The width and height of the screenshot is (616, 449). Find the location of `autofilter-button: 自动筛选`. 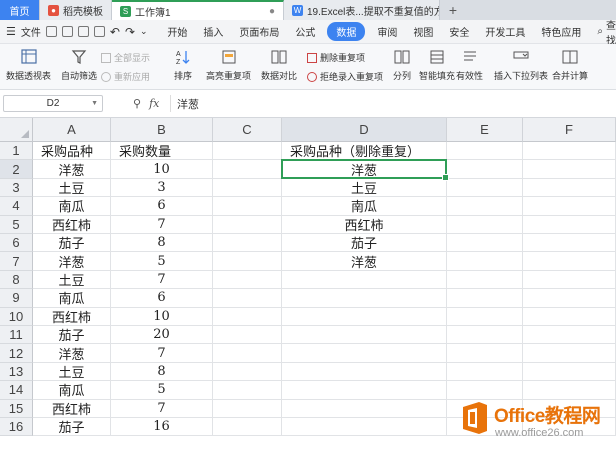

autofilter-button: 自动筛选 is located at coordinates (79, 65).